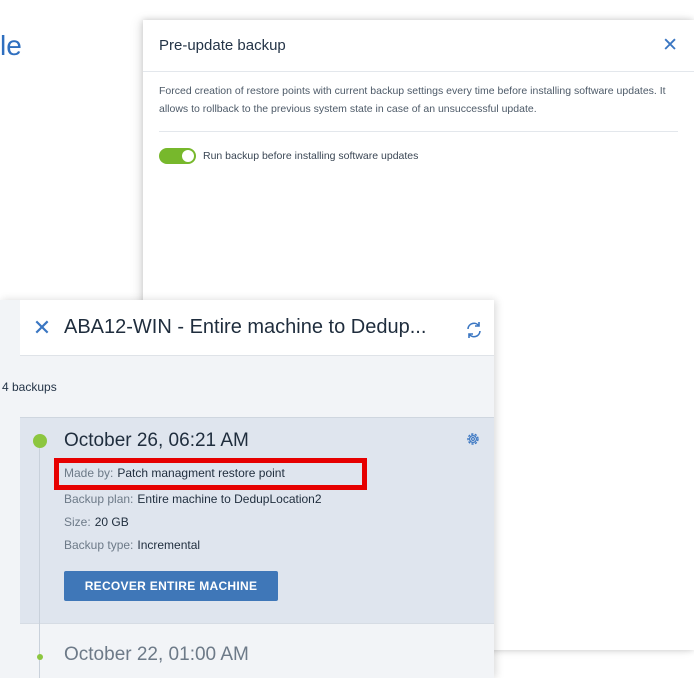 This screenshot has height=678, width=694. I want to click on backup-type-row: Backup type: Incremental, so click(132, 545).